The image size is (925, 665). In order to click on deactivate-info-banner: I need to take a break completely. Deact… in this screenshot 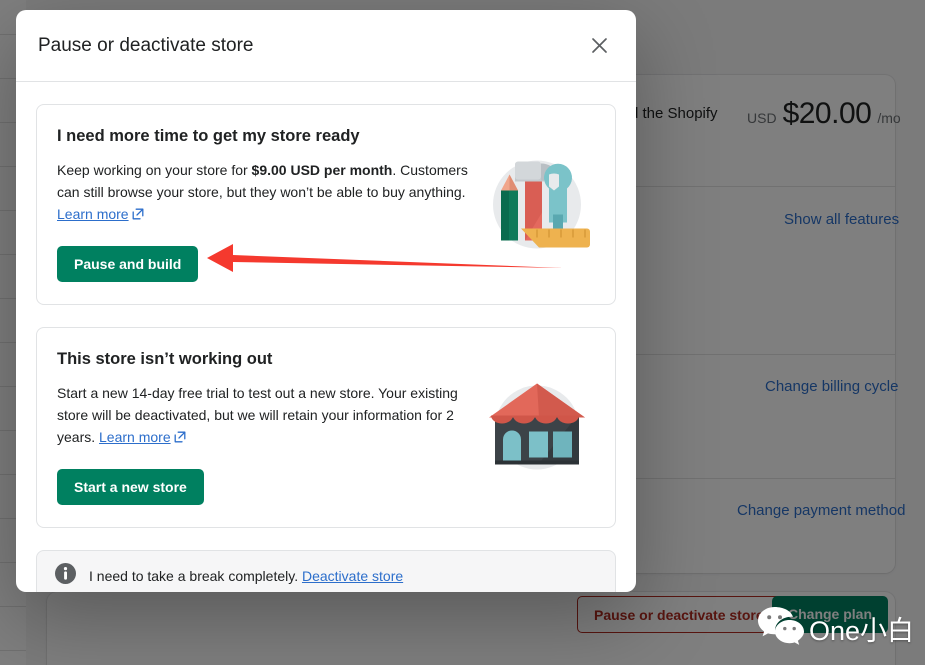, I will do `click(326, 571)`.